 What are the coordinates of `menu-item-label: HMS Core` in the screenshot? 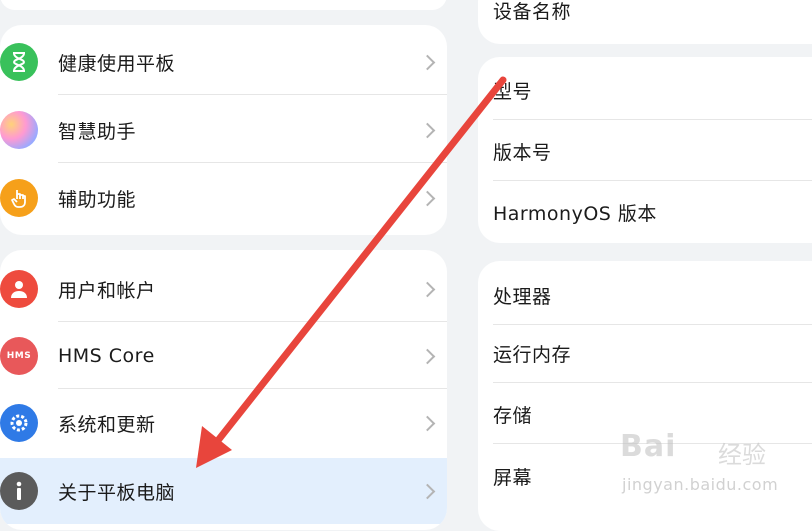 It's located at (106, 356).